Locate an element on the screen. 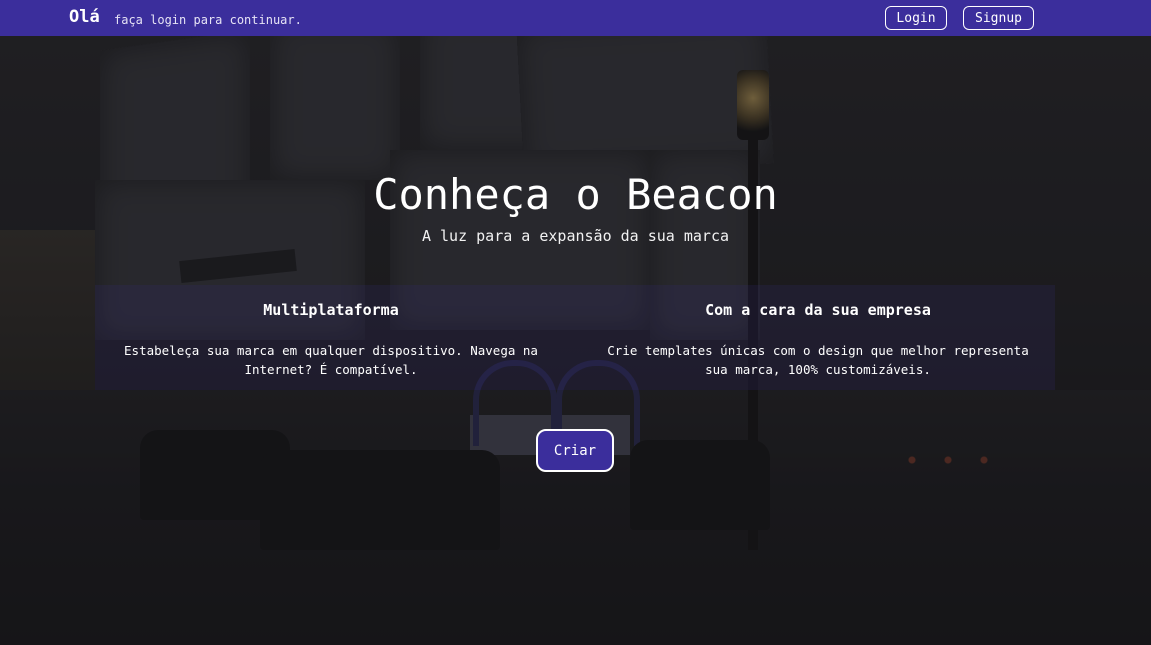  login-prompt: faça login para continuar. is located at coordinates (208, 20).